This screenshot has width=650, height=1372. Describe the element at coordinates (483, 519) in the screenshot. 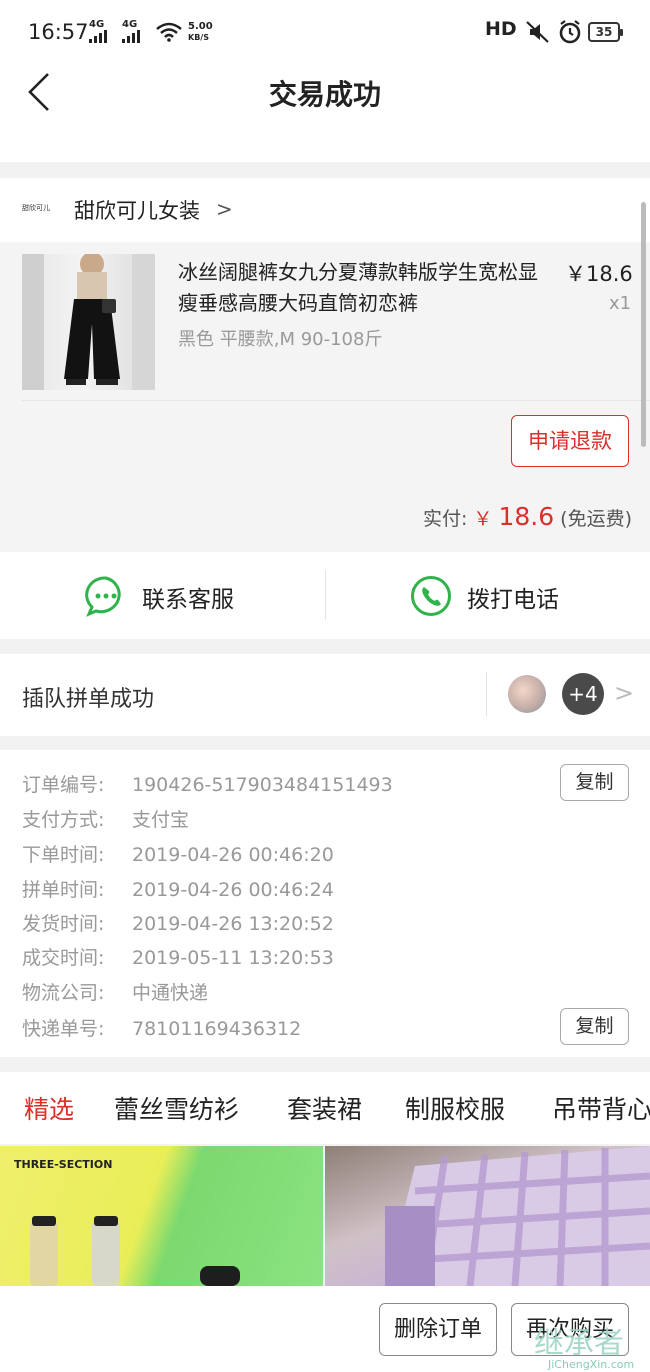

I see `paid-currency: ￥` at that location.